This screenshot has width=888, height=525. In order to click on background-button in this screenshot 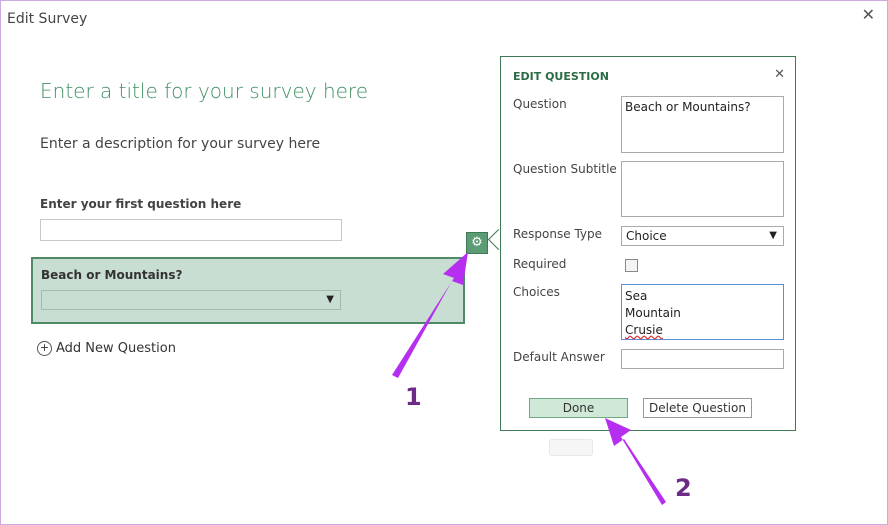, I will do `click(571, 447)`.